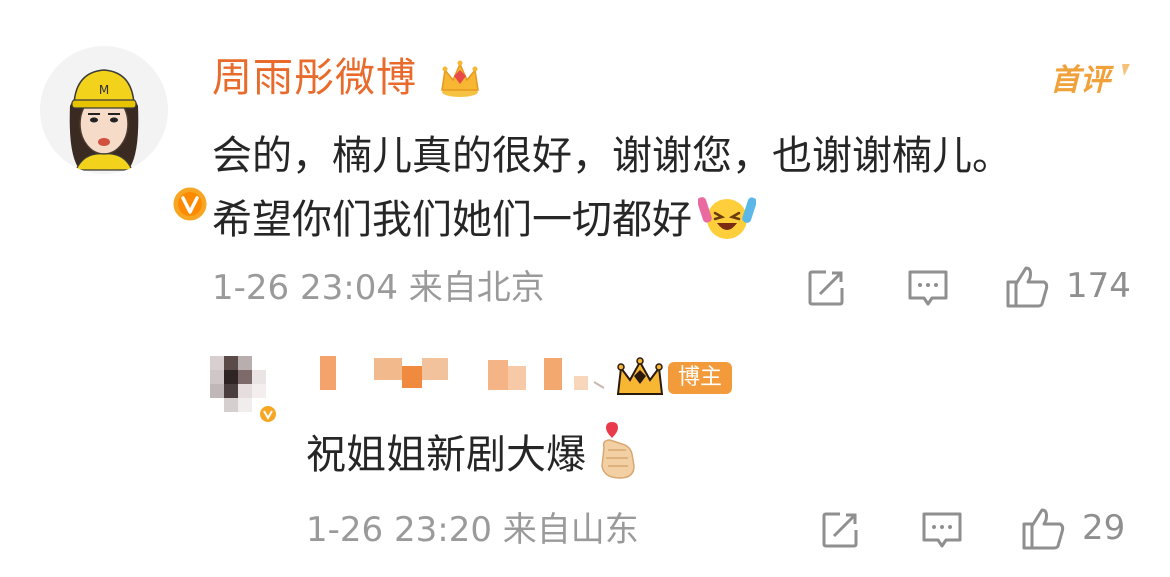 The height and width of the screenshot is (577, 1170). I want to click on reply-share-button, so click(840, 530).